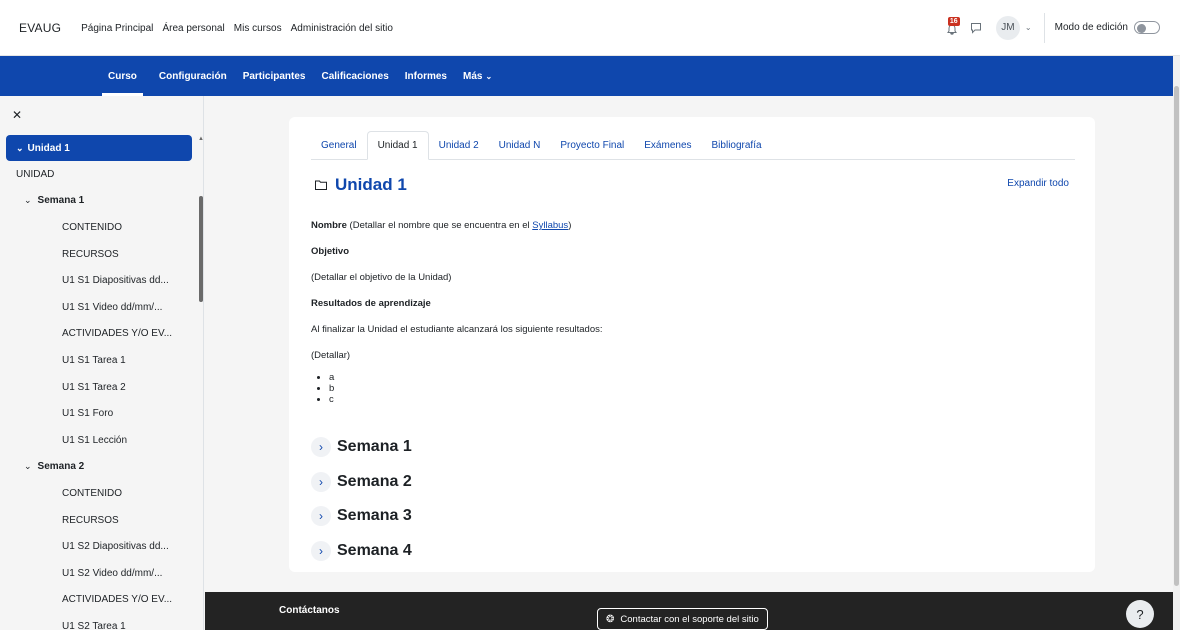 Image resolution: width=1180 pixels, height=630 pixels. I want to click on tab-grades: Calificaciones, so click(355, 76).